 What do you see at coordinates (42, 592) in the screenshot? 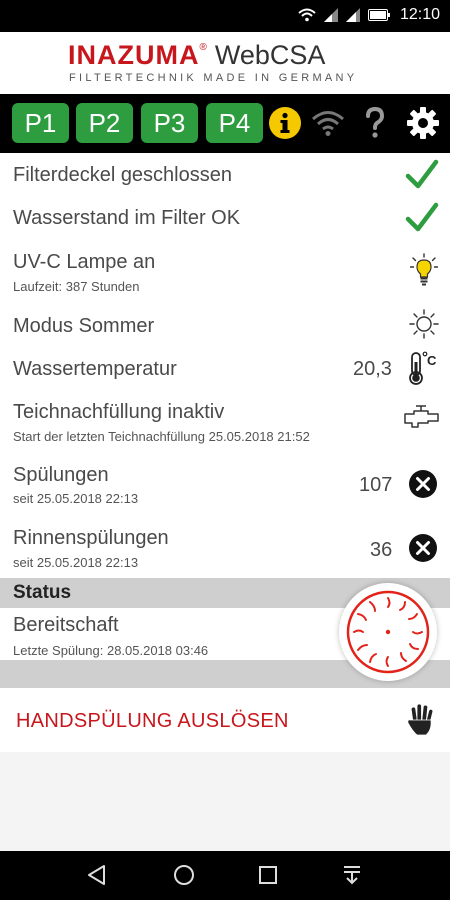
I see `status-header-label: Status` at bounding box center [42, 592].